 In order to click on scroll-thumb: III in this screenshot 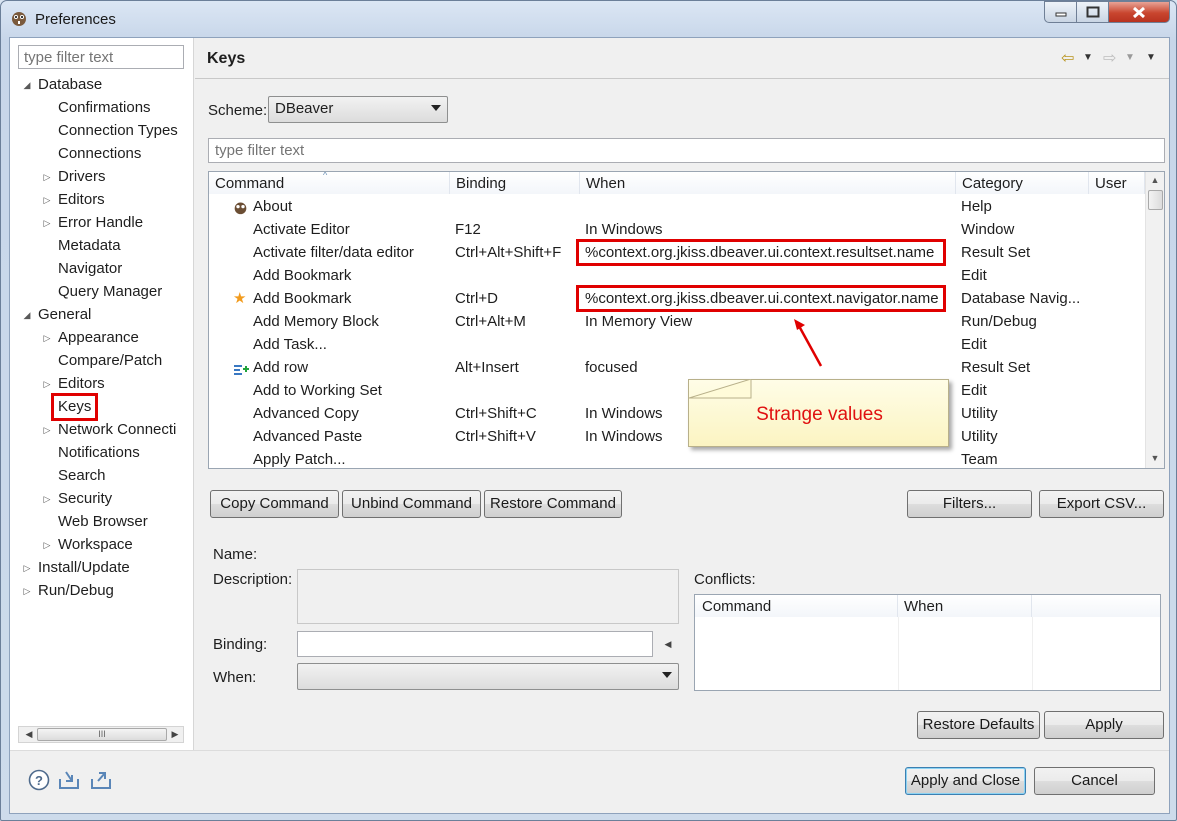, I will do `click(102, 734)`.